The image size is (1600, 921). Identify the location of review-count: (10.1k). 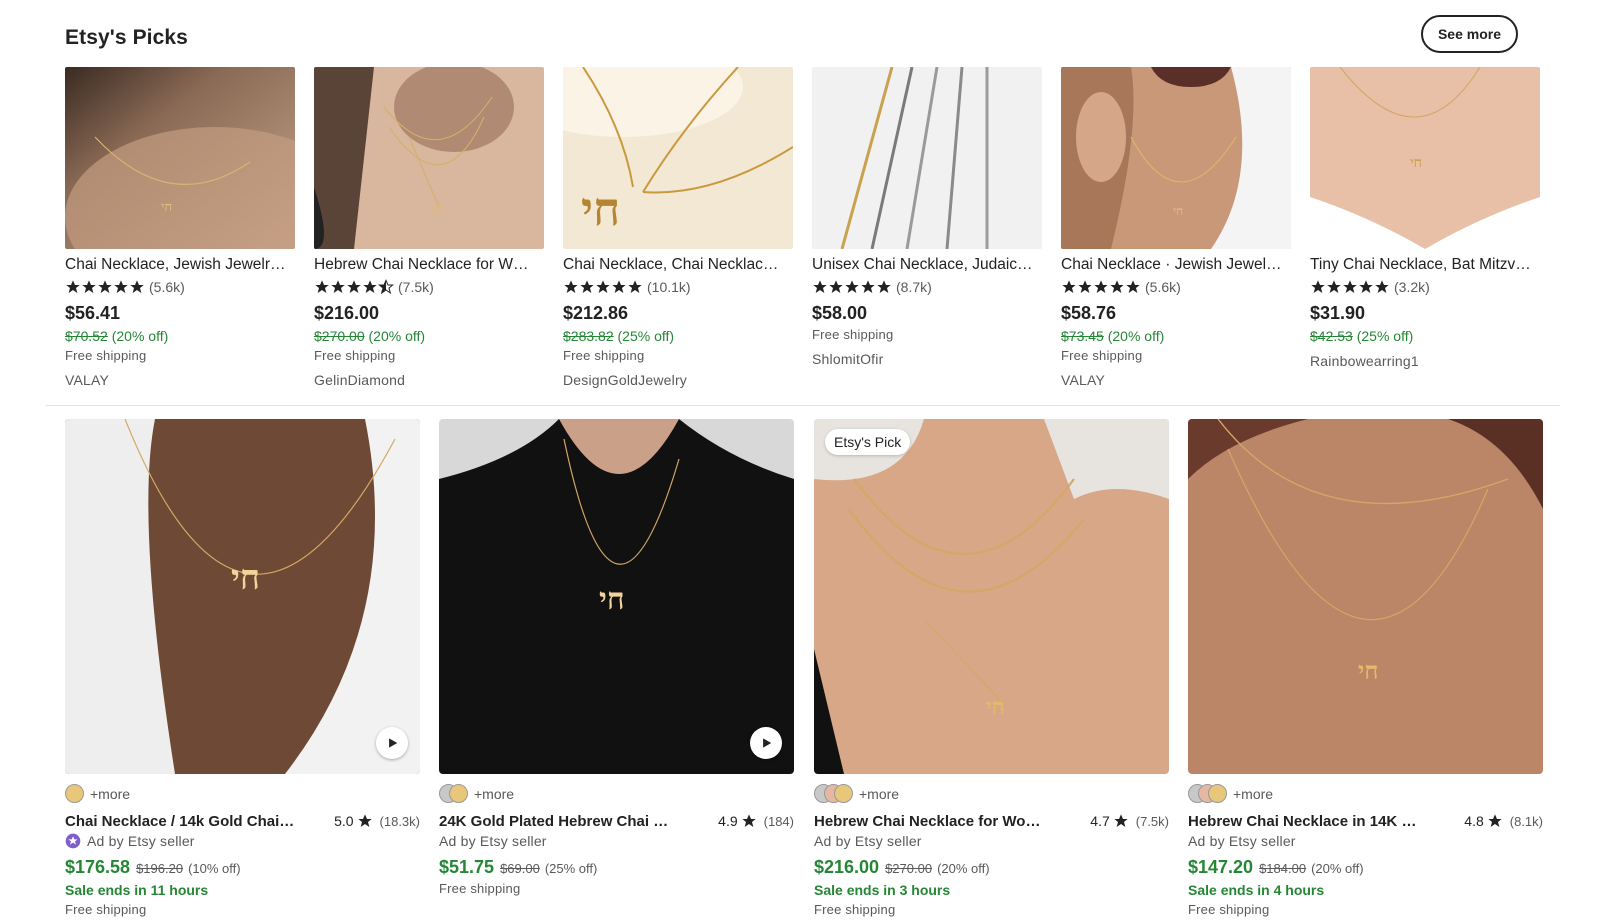
(669, 287).